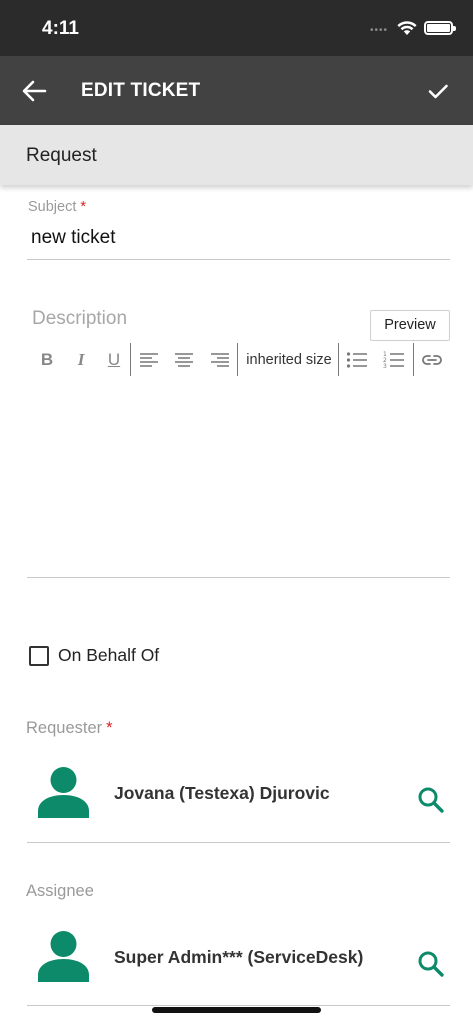 Image resolution: width=473 pixels, height=1024 pixels. Describe the element at coordinates (47, 359) in the screenshot. I see `bold-button: B` at that location.